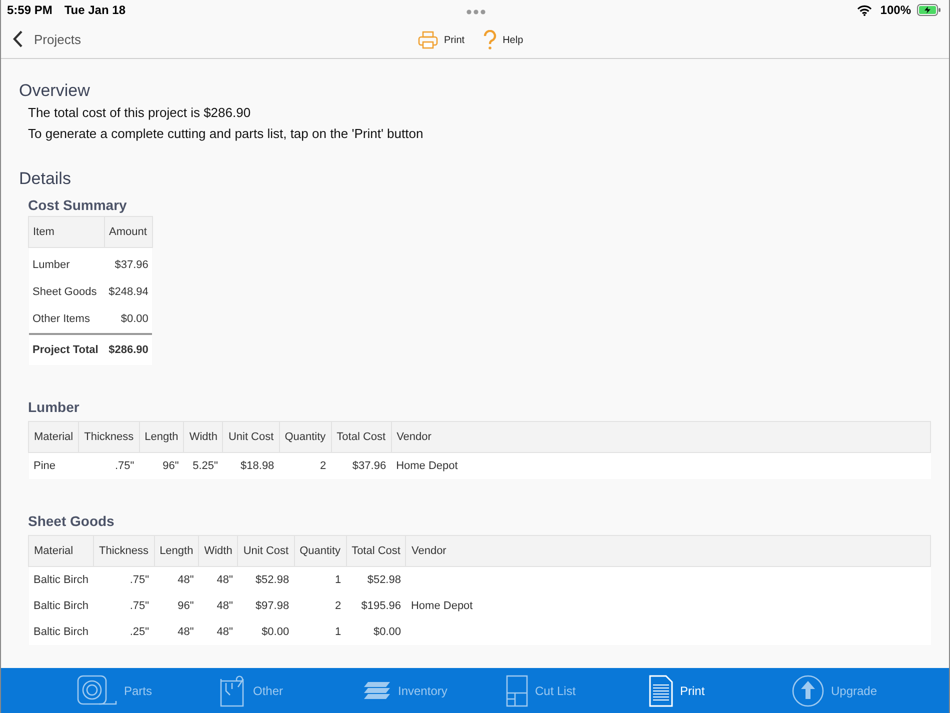 The image size is (950, 713). I want to click on up-arrow-circle-icon, so click(808, 690).